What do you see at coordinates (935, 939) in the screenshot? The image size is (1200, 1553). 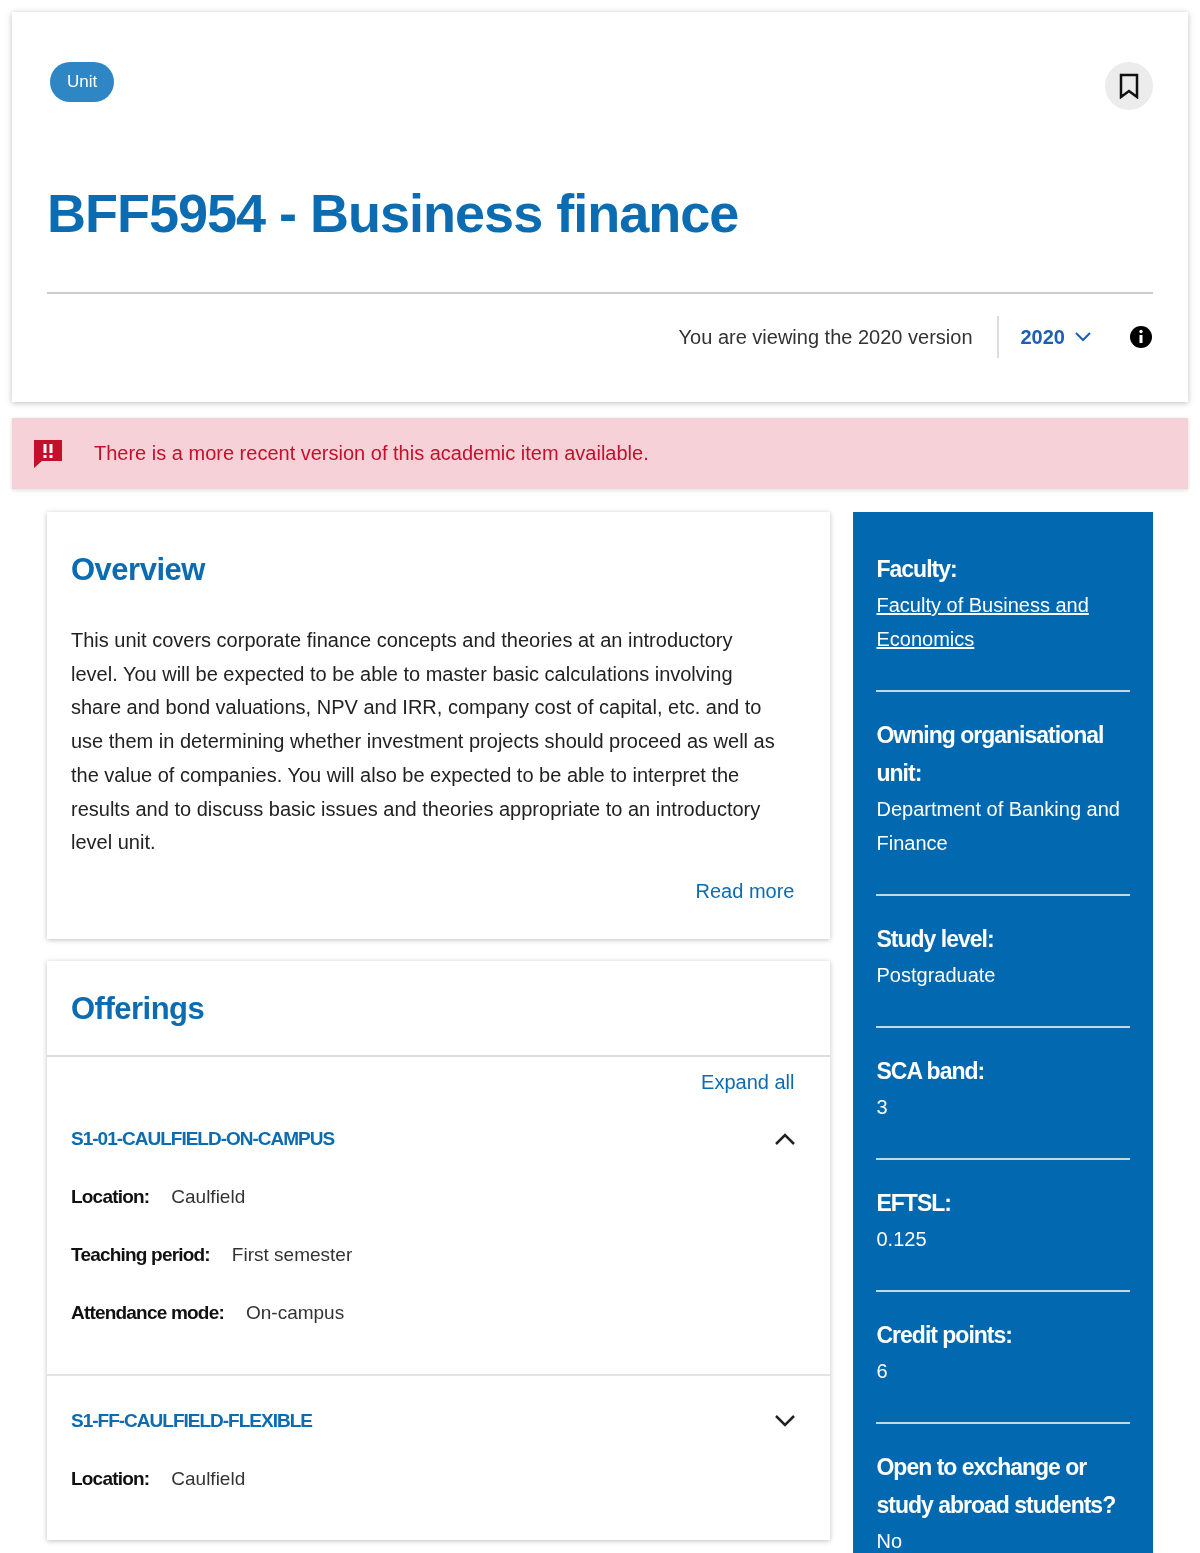 I see `info-label: Study level:` at bounding box center [935, 939].